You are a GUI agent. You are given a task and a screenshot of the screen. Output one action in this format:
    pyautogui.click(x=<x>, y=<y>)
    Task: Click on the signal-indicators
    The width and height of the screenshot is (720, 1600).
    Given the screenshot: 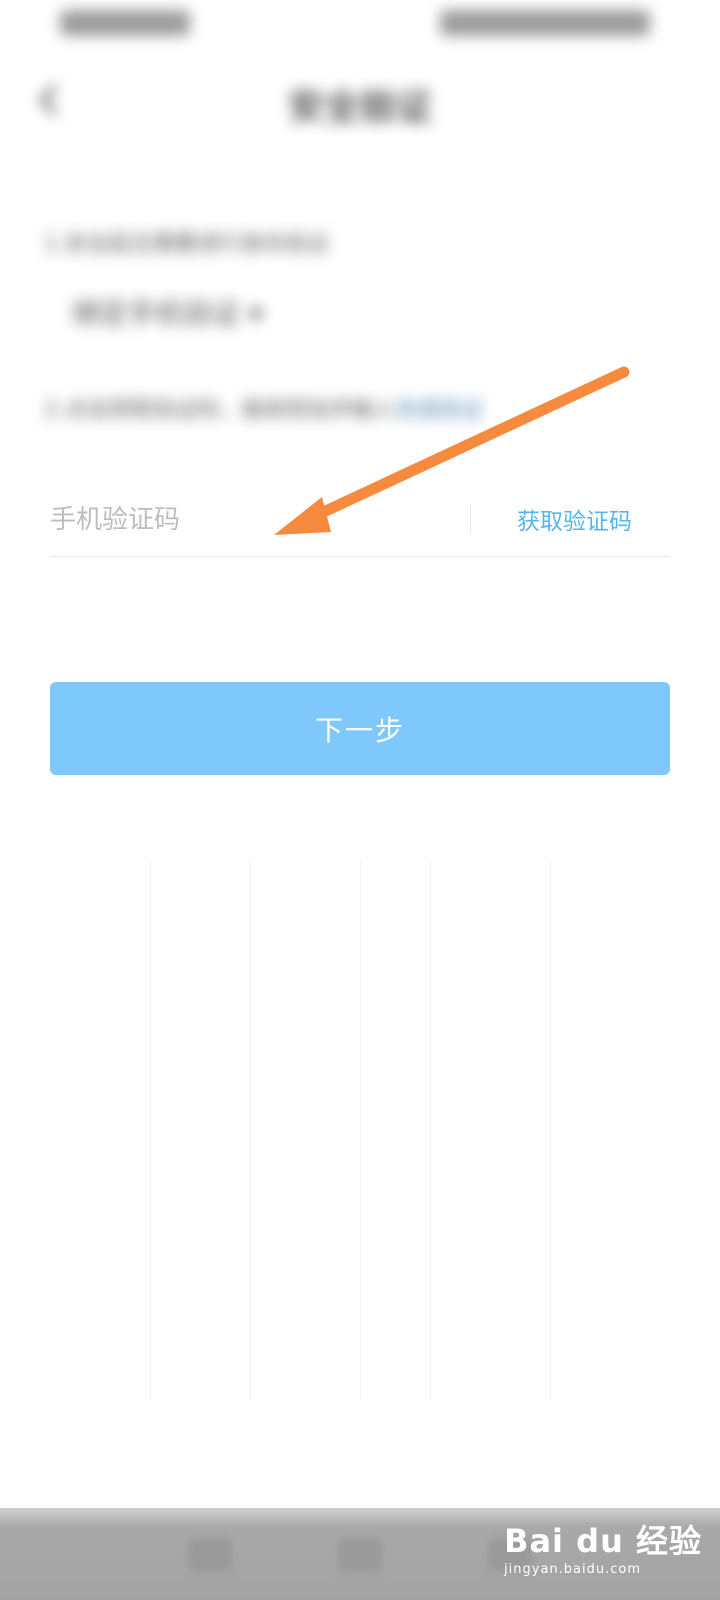 What is the action you would take?
    pyautogui.click(x=125, y=23)
    